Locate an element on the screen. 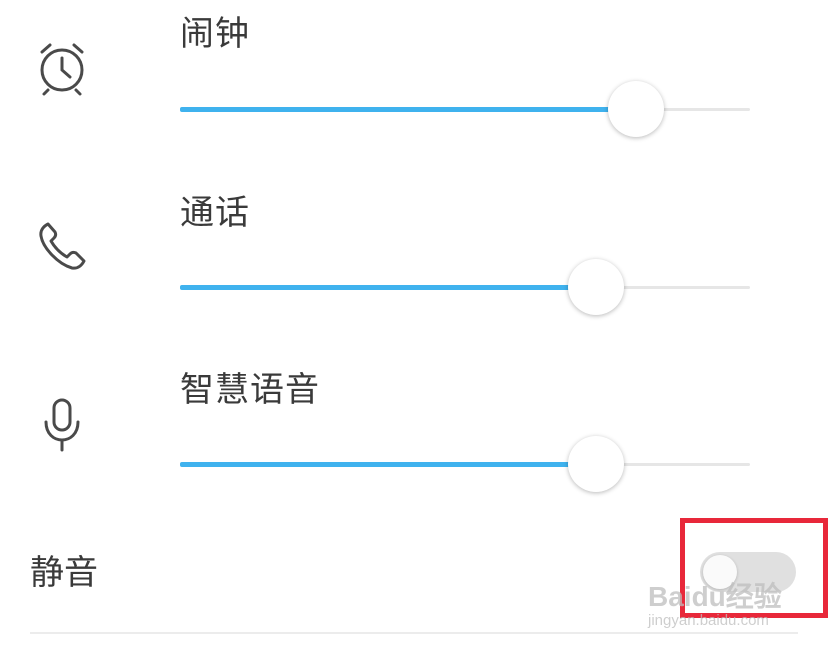 This screenshot has width=838, height=653. call-volume-slider is located at coordinates (465, 288).